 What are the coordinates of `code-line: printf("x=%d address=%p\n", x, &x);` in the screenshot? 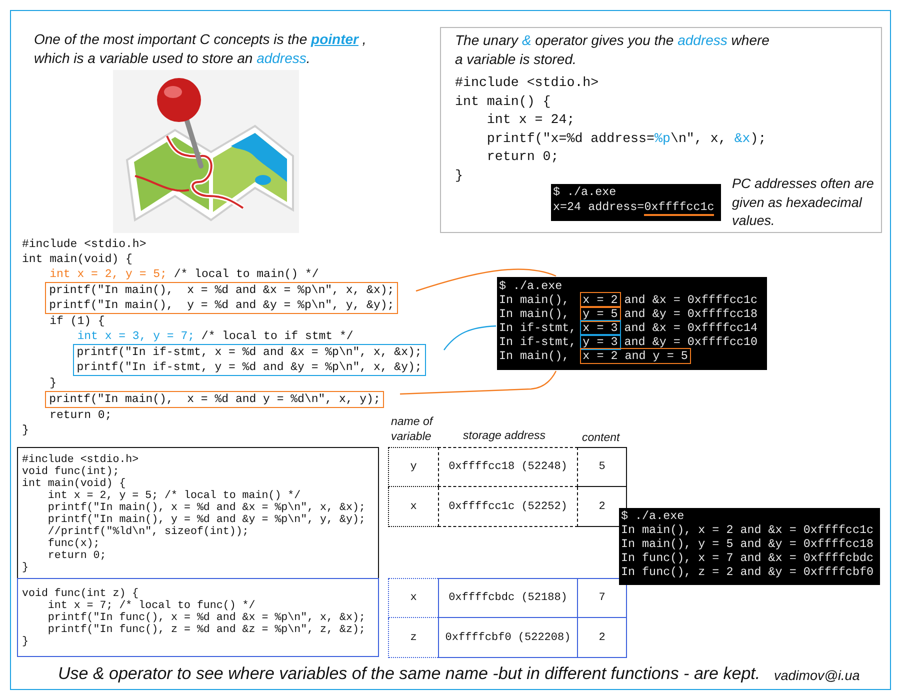 It's located at (626, 139).